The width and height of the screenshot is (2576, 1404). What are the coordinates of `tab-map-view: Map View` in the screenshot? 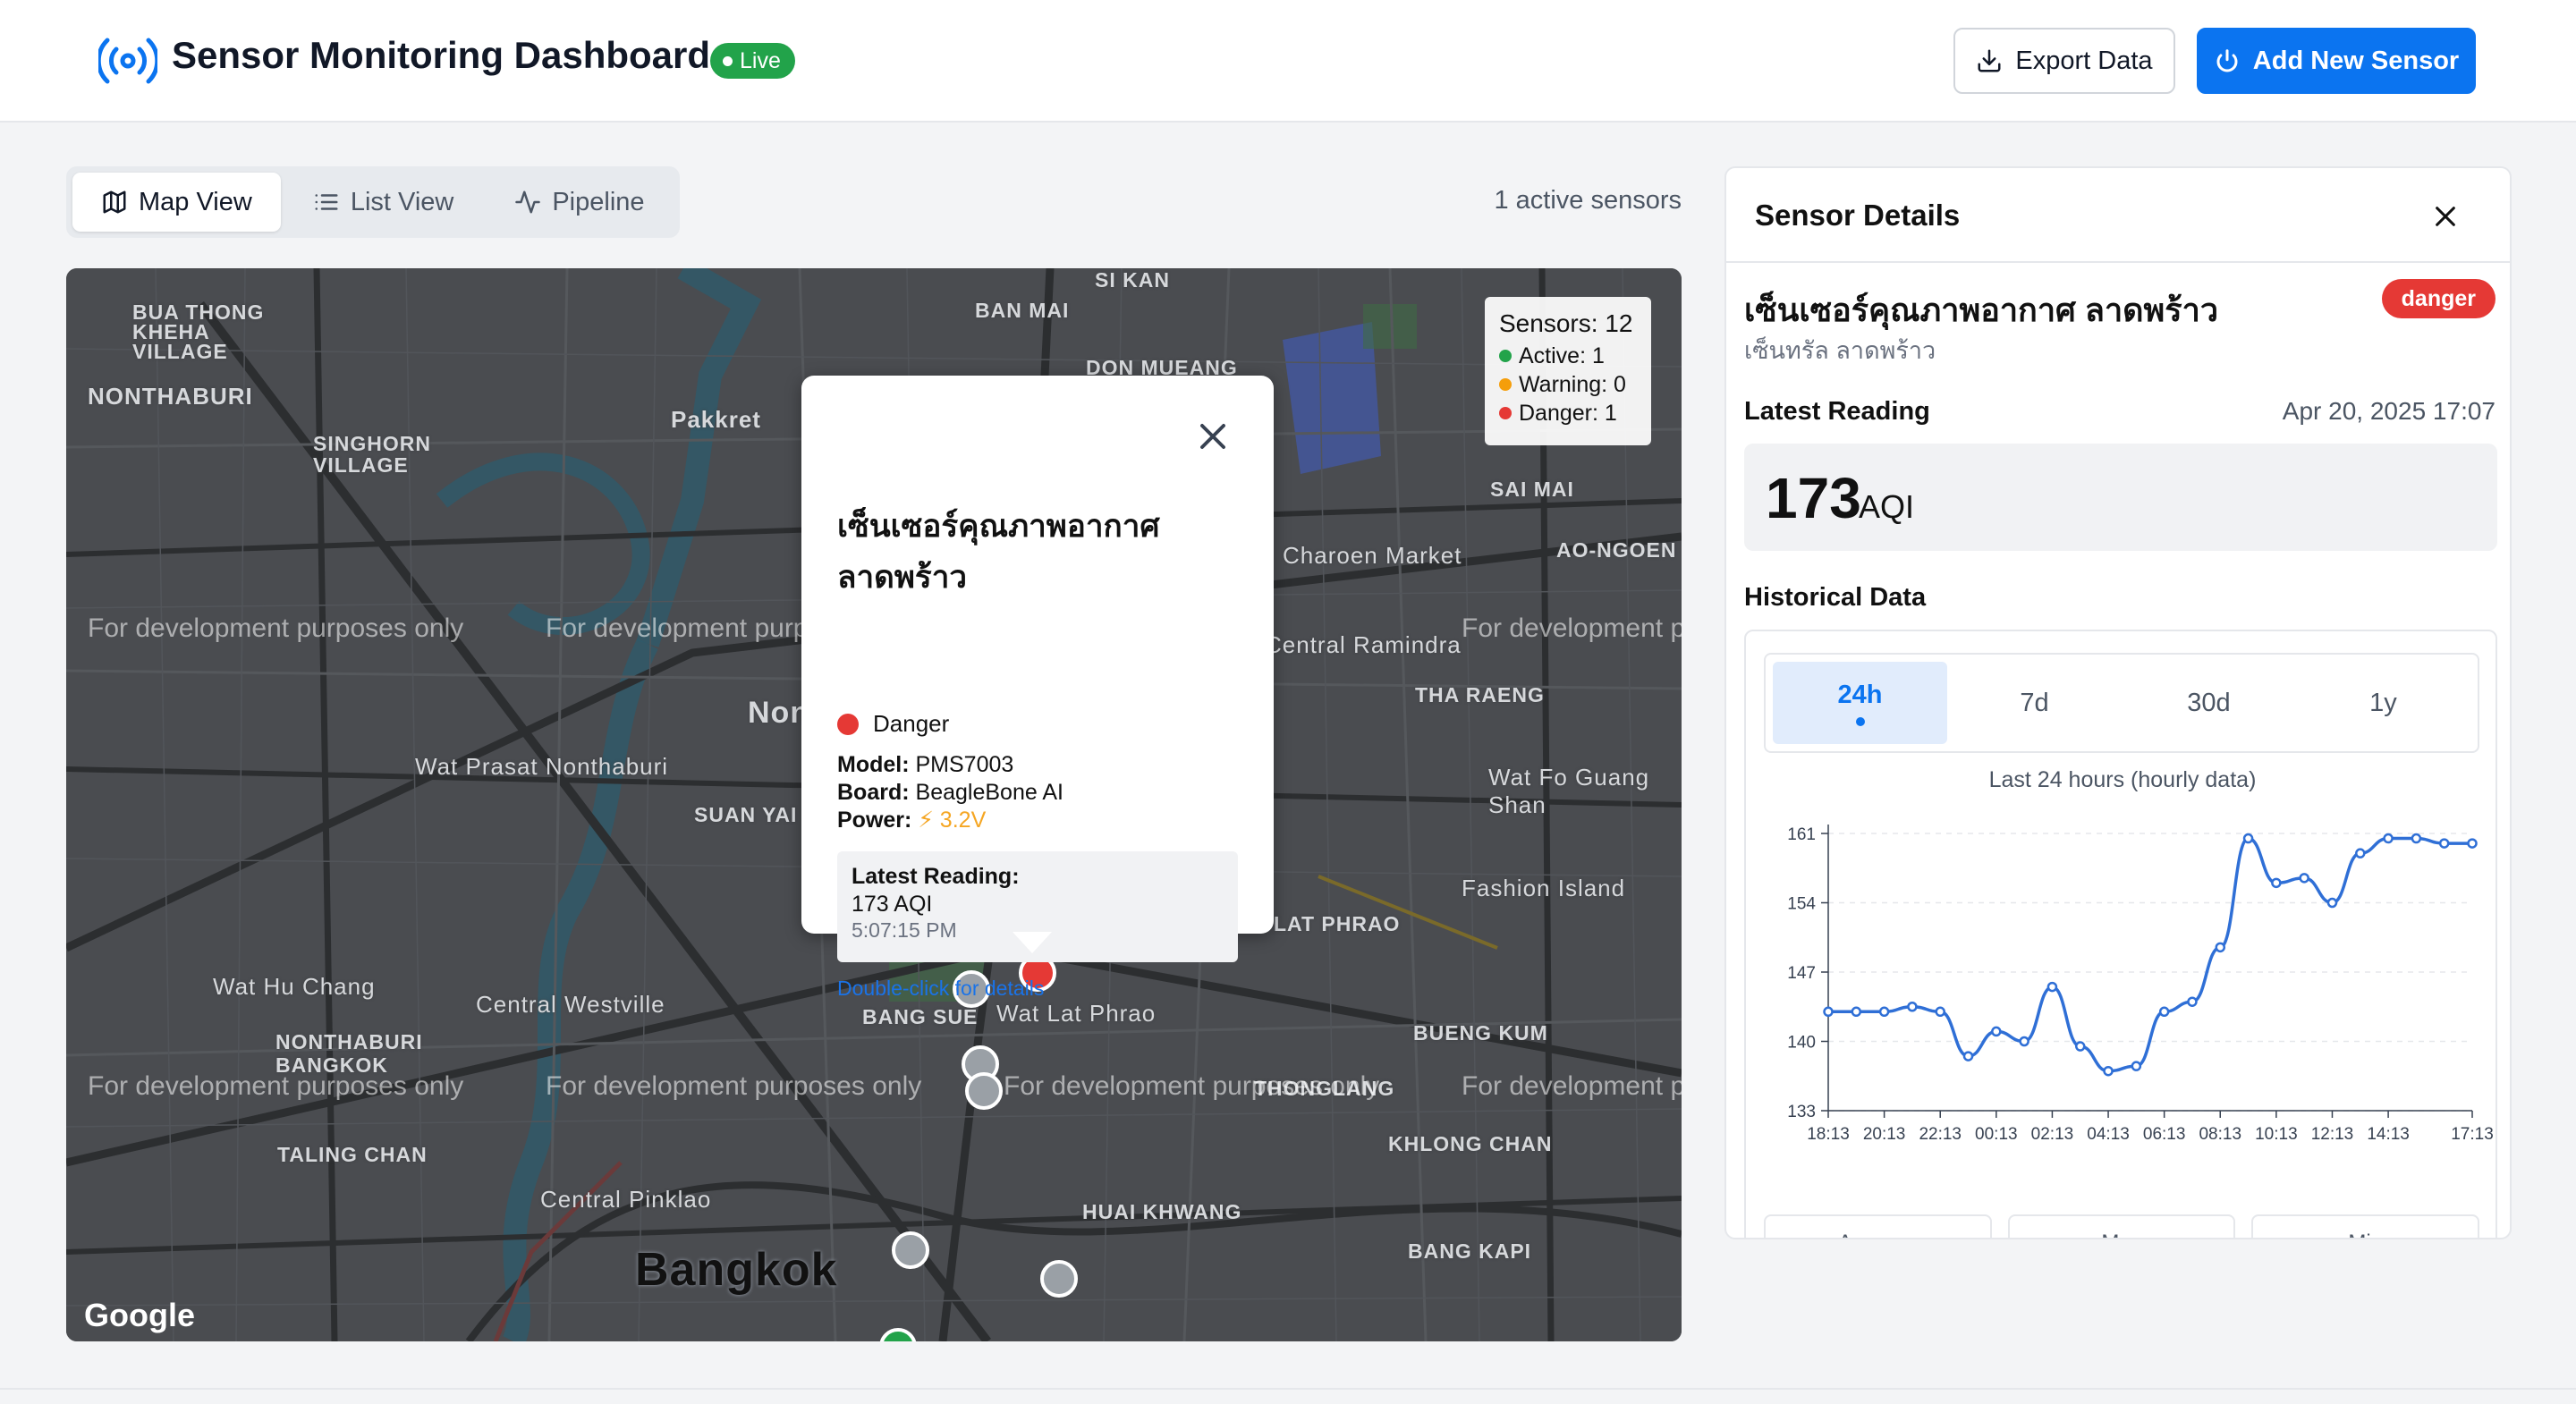 It's located at (176, 203).